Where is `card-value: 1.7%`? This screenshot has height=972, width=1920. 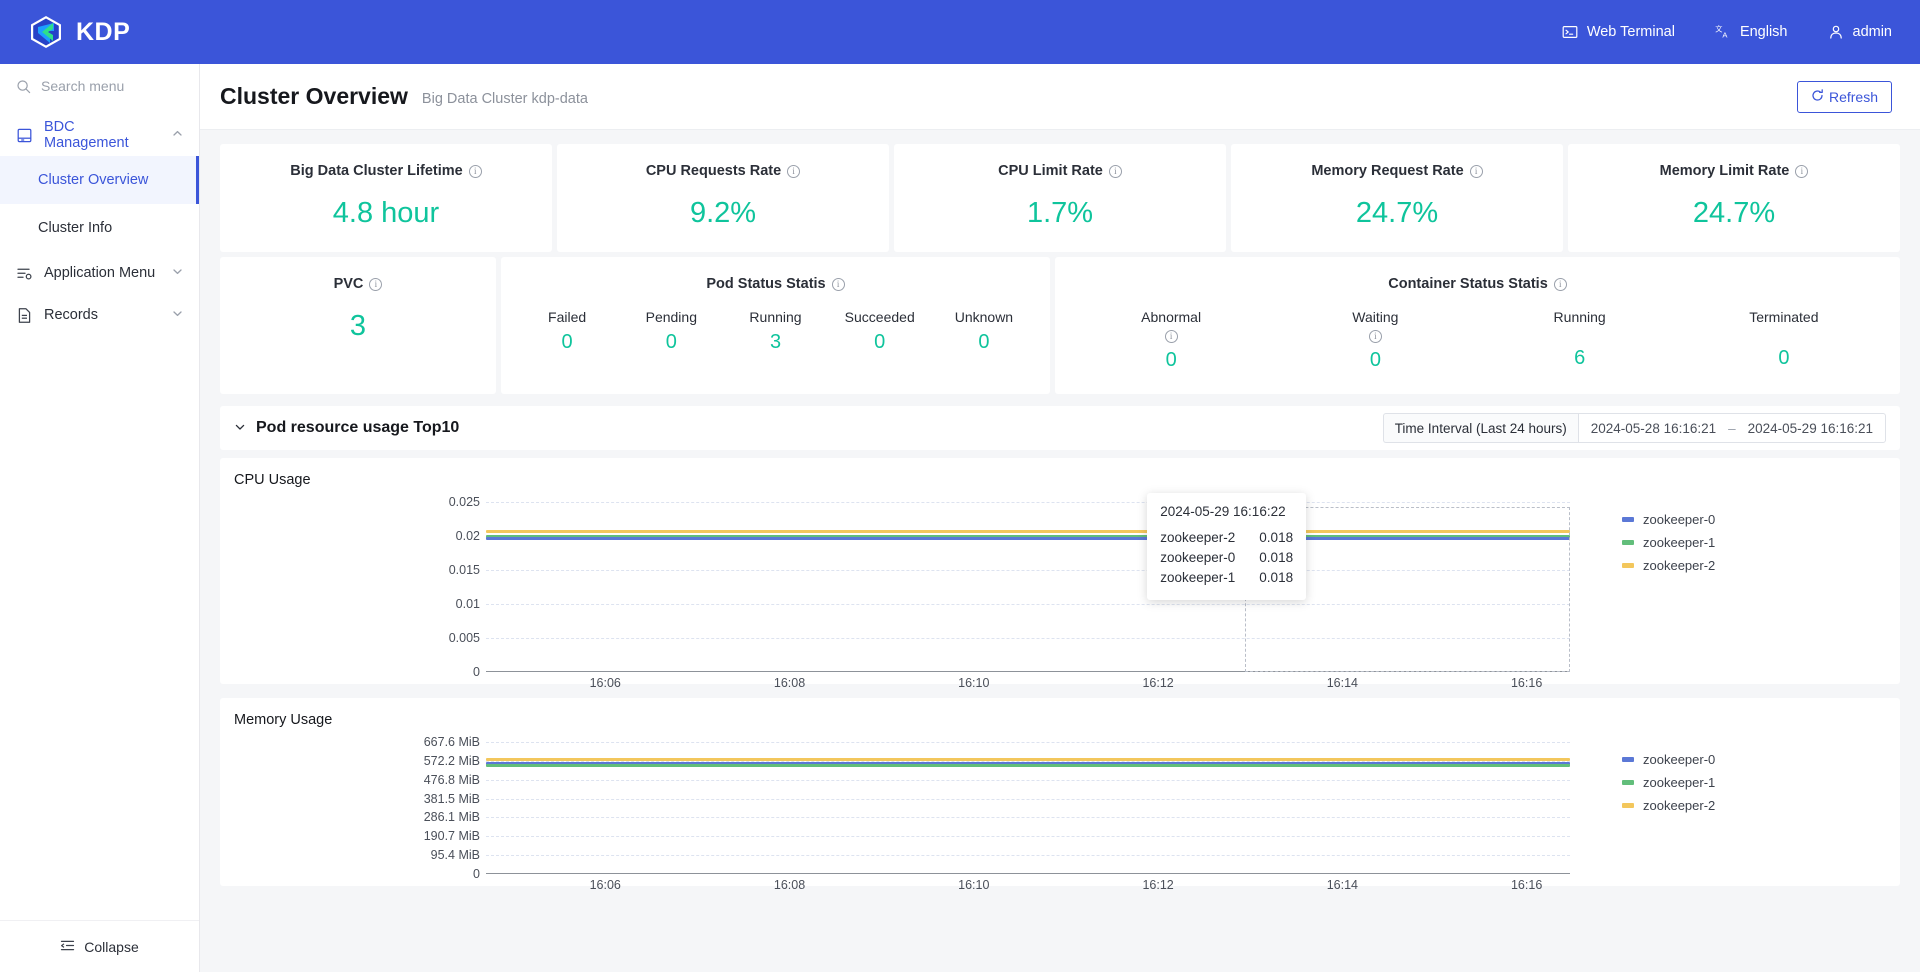 card-value: 1.7% is located at coordinates (1060, 213).